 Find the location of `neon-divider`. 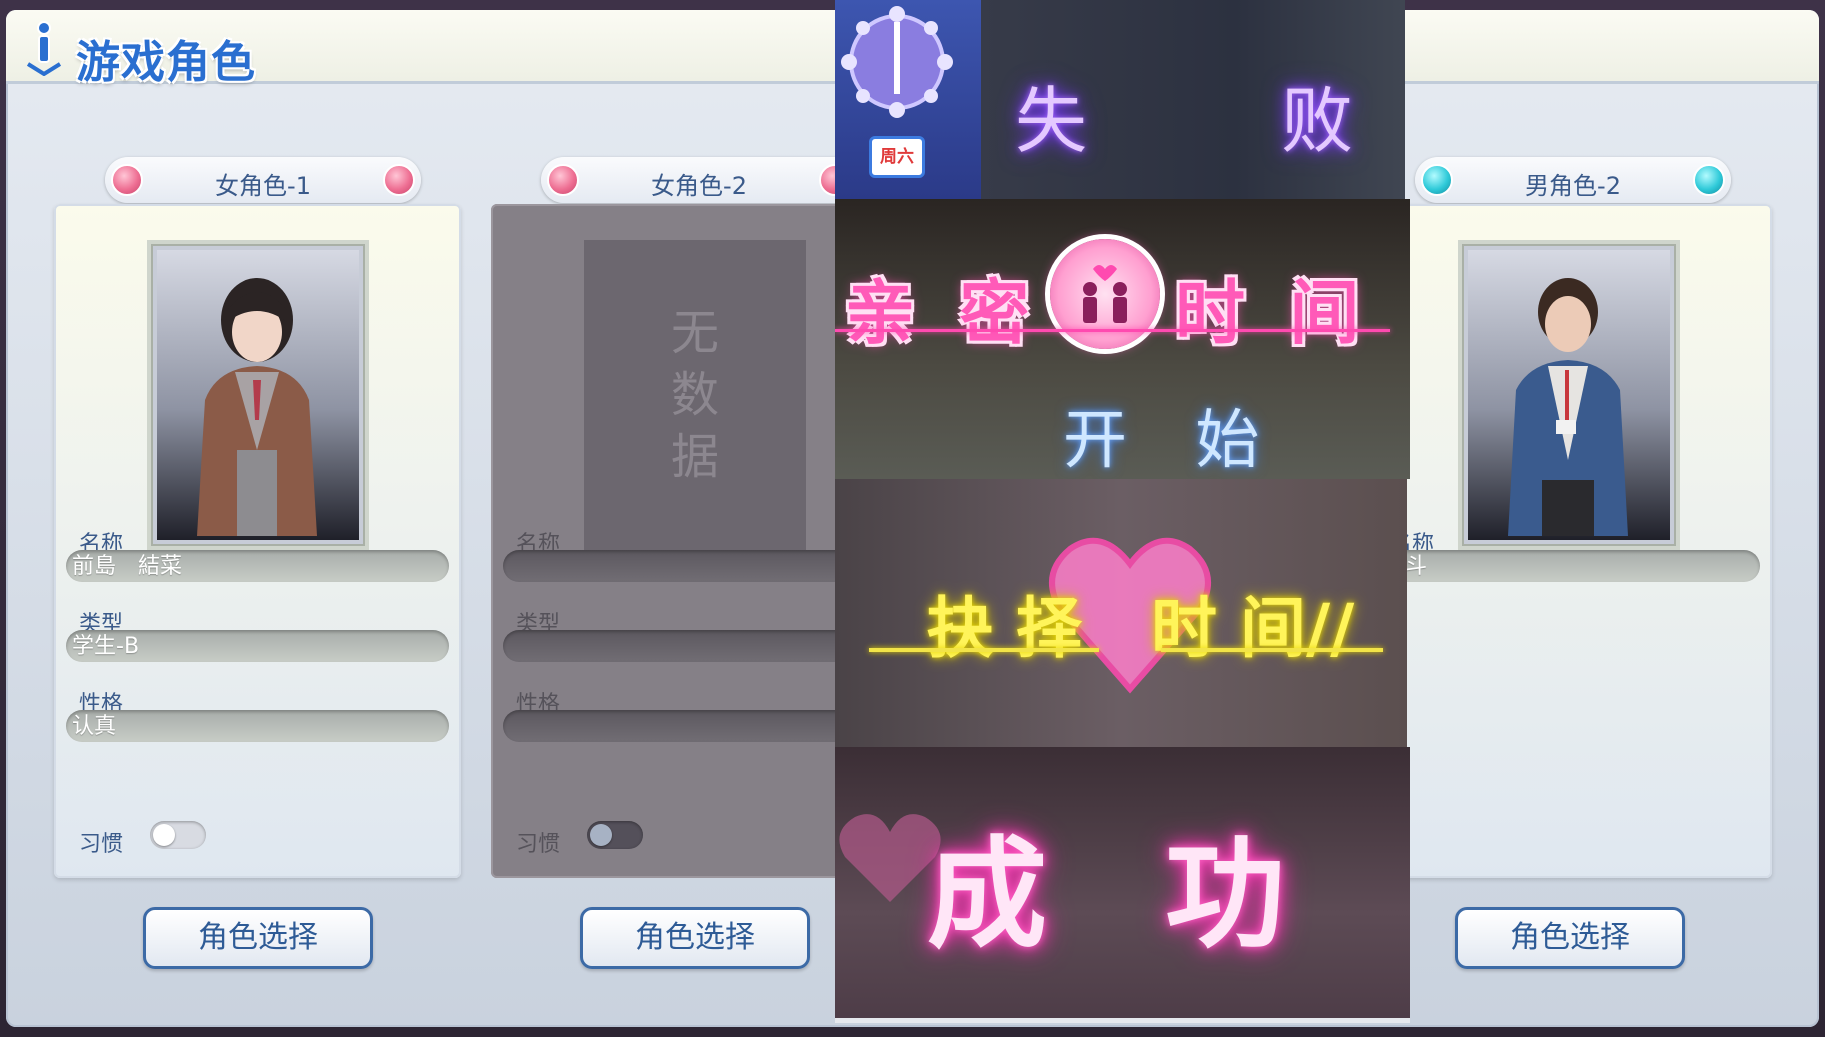

neon-divider is located at coordinates (1112, 330).